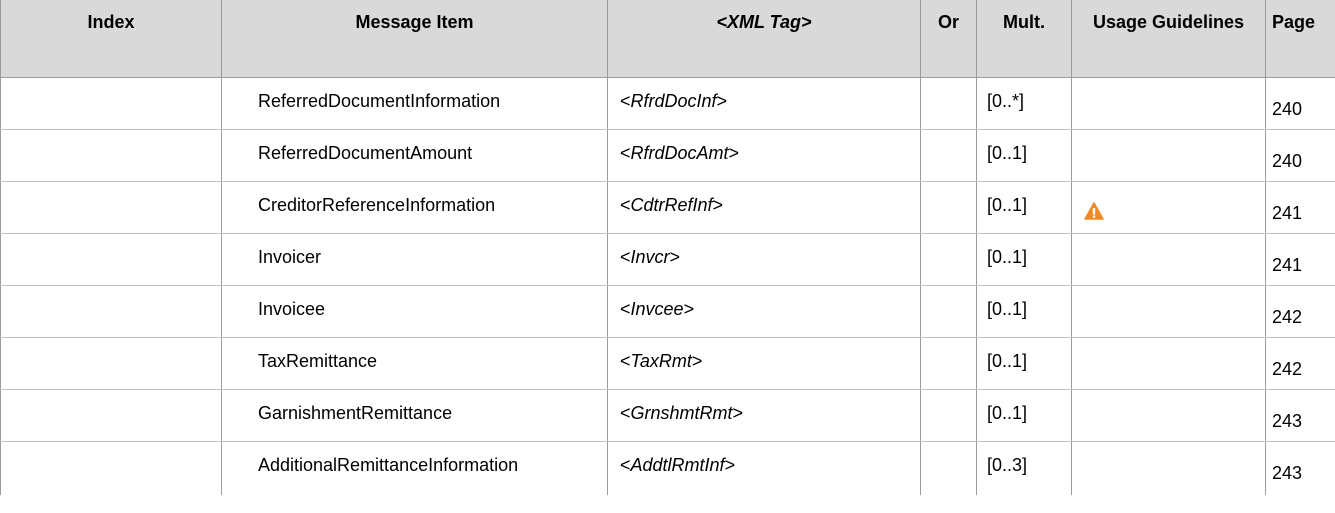 Image resolution: width=1335 pixels, height=513 pixels. I want to click on xml-tag-text: RfrdDocInf, so click(673, 100).